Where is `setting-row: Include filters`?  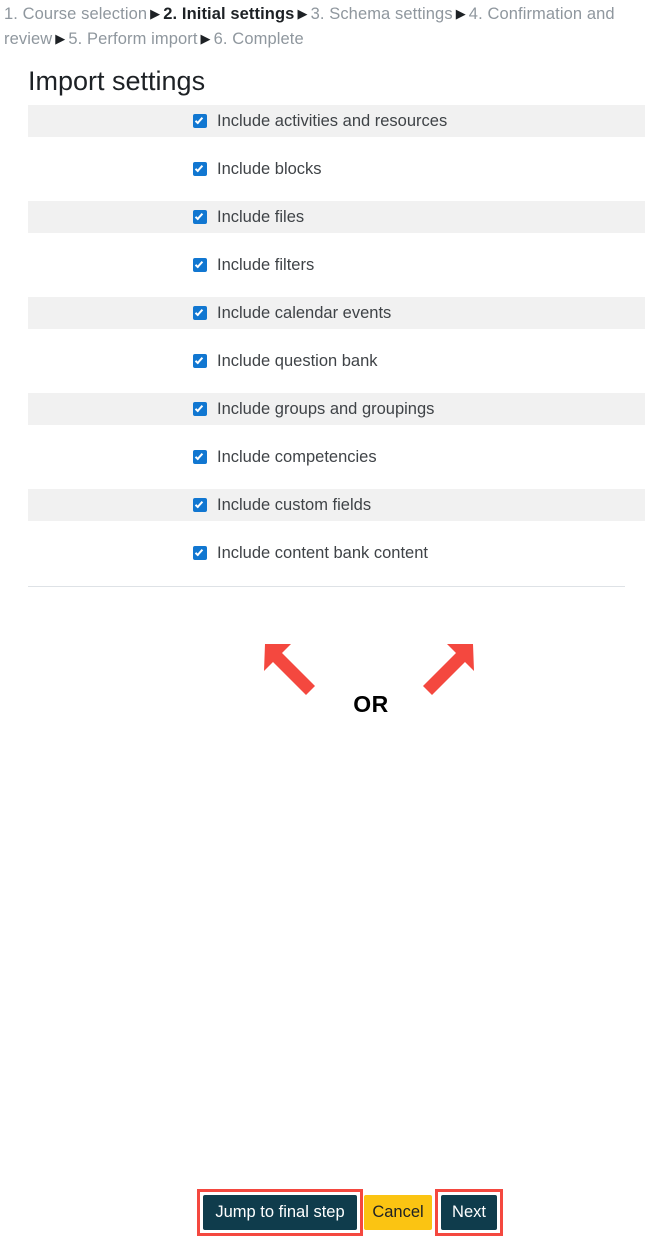
setting-row: Include filters is located at coordinates (336, 273).